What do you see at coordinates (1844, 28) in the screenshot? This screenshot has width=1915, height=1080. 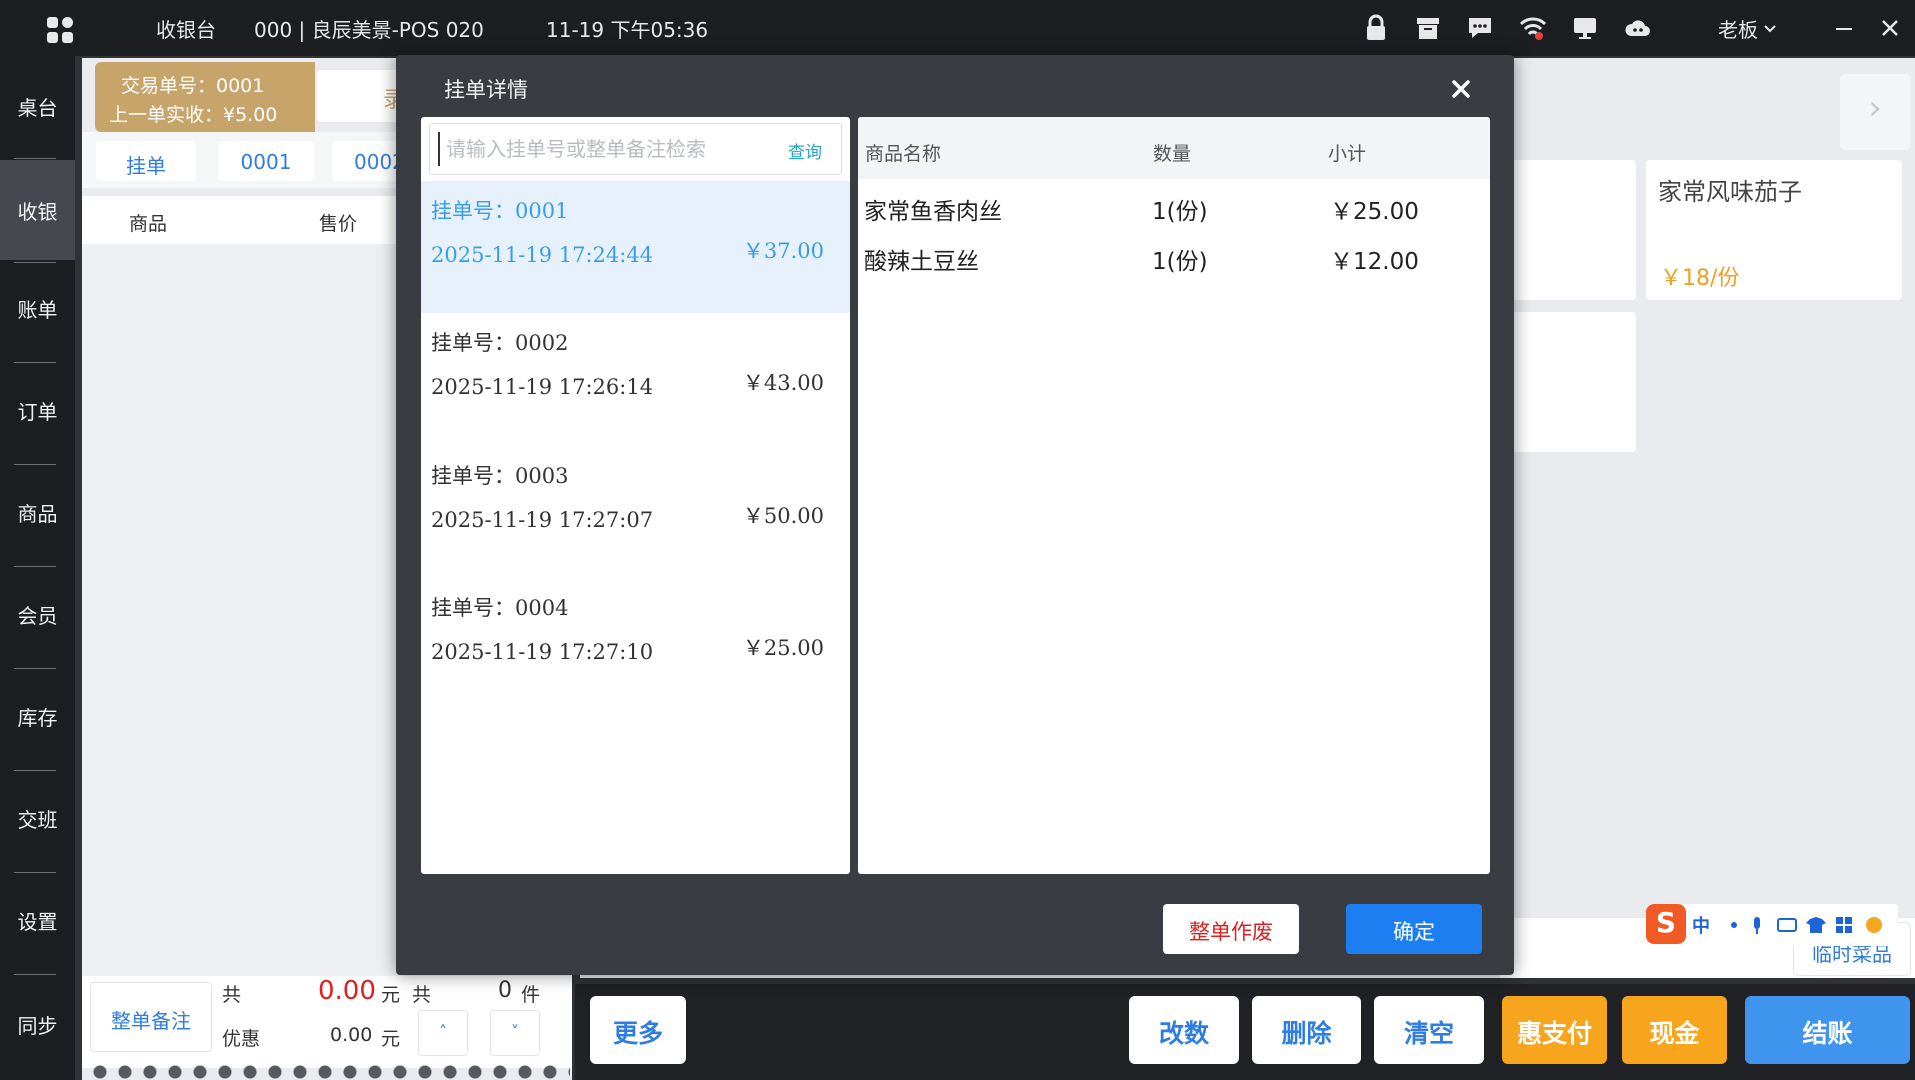 I see `minimize-icon` at bounding box center [1844, 28].